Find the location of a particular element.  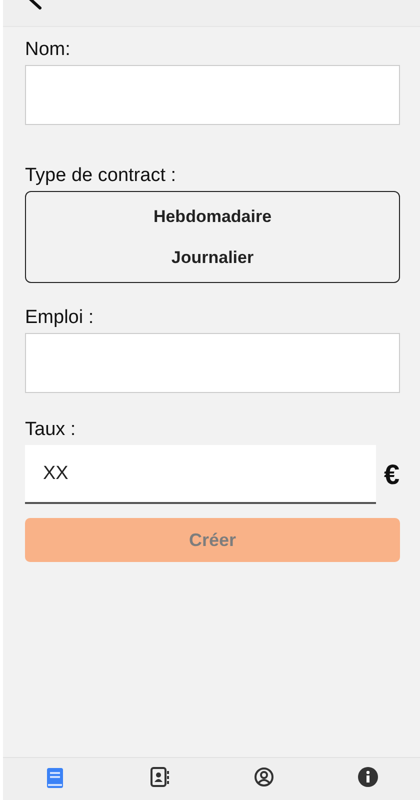

field-label: Taux : is located at coordinates (50, 430).